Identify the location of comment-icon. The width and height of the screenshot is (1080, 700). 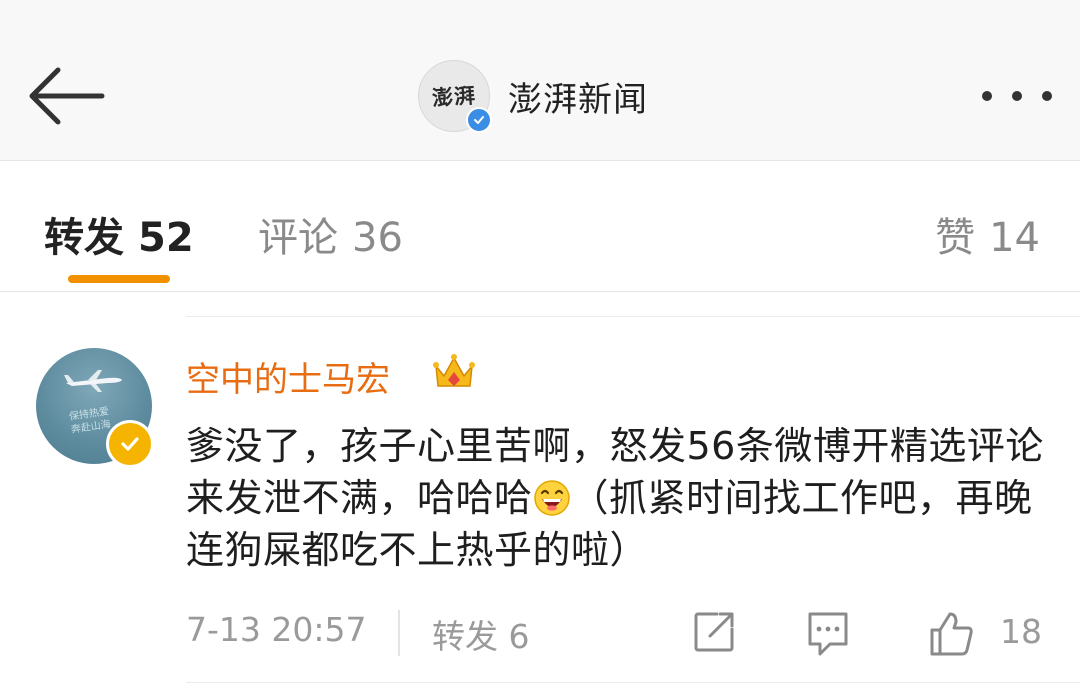
(828, 634).